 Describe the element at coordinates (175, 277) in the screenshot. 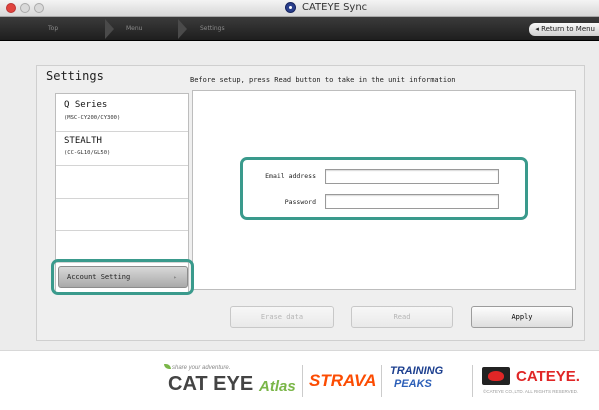

I see `chevron-right-icon: ▸` at that location.